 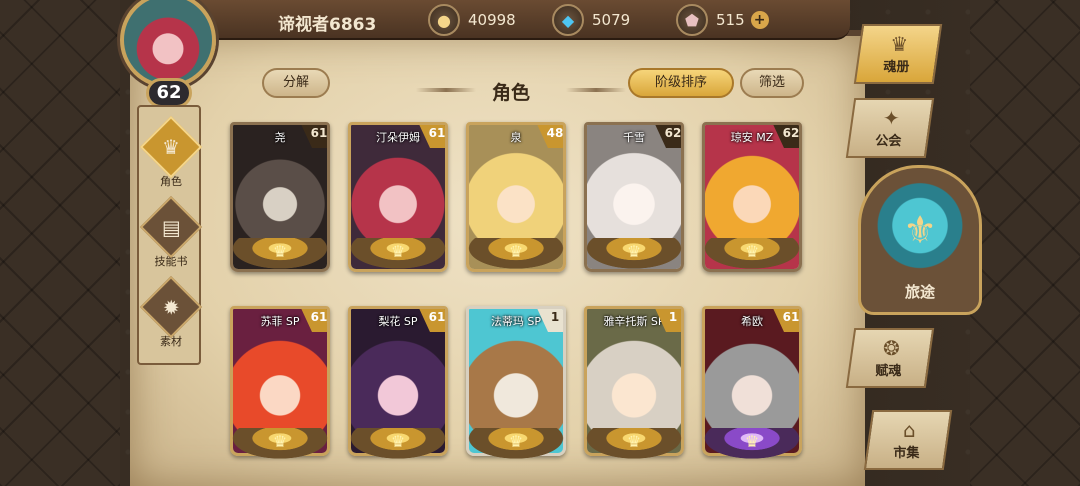 I want to click on title-ornament-right, so click(x=596, y=90).